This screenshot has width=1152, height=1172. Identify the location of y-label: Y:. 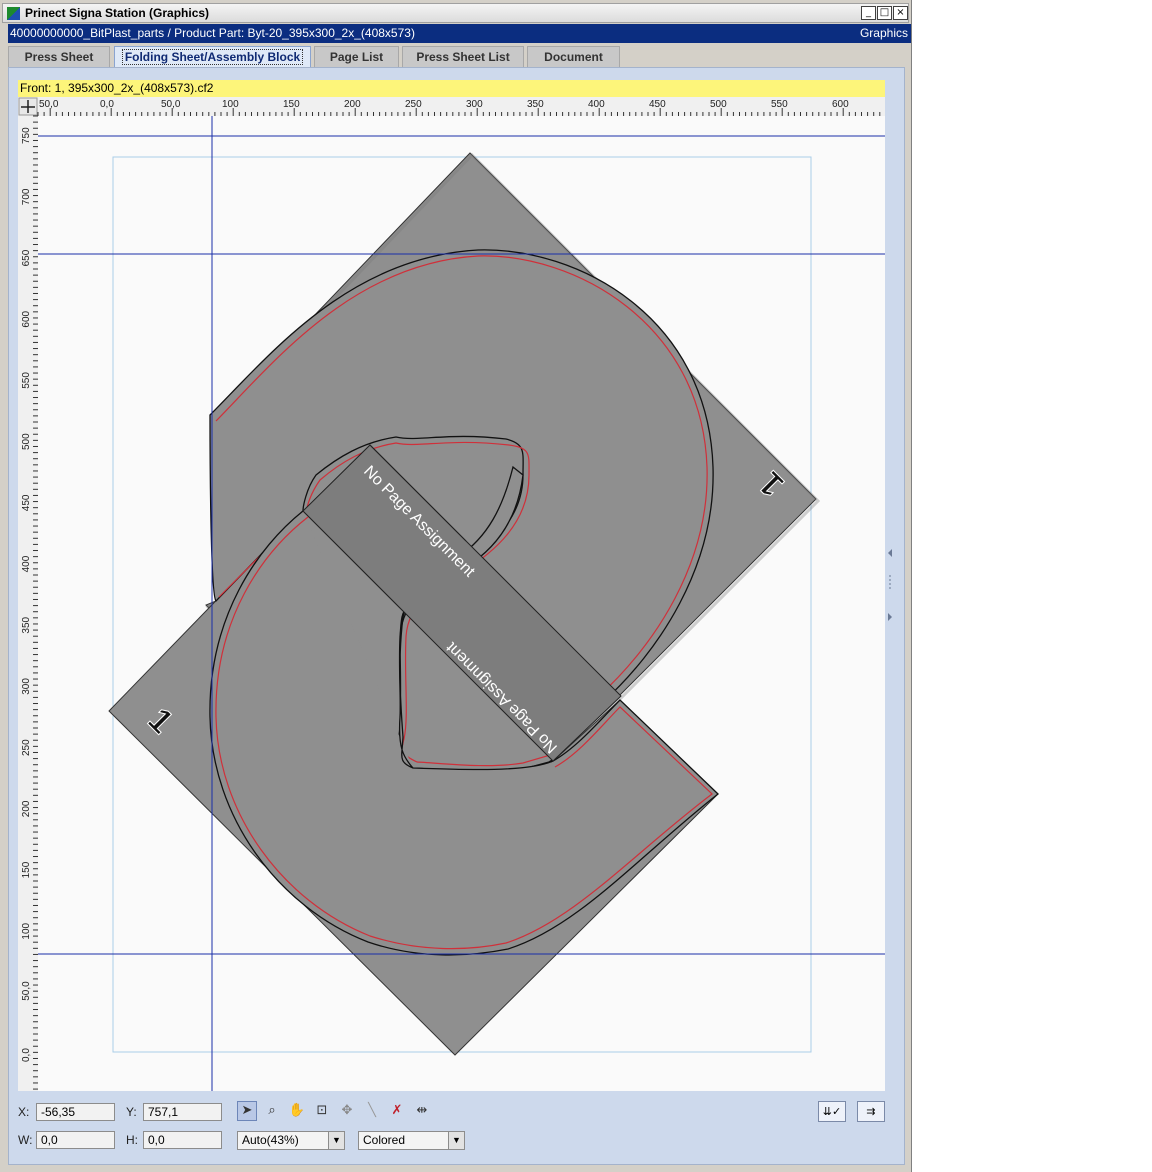
(131, 1112).